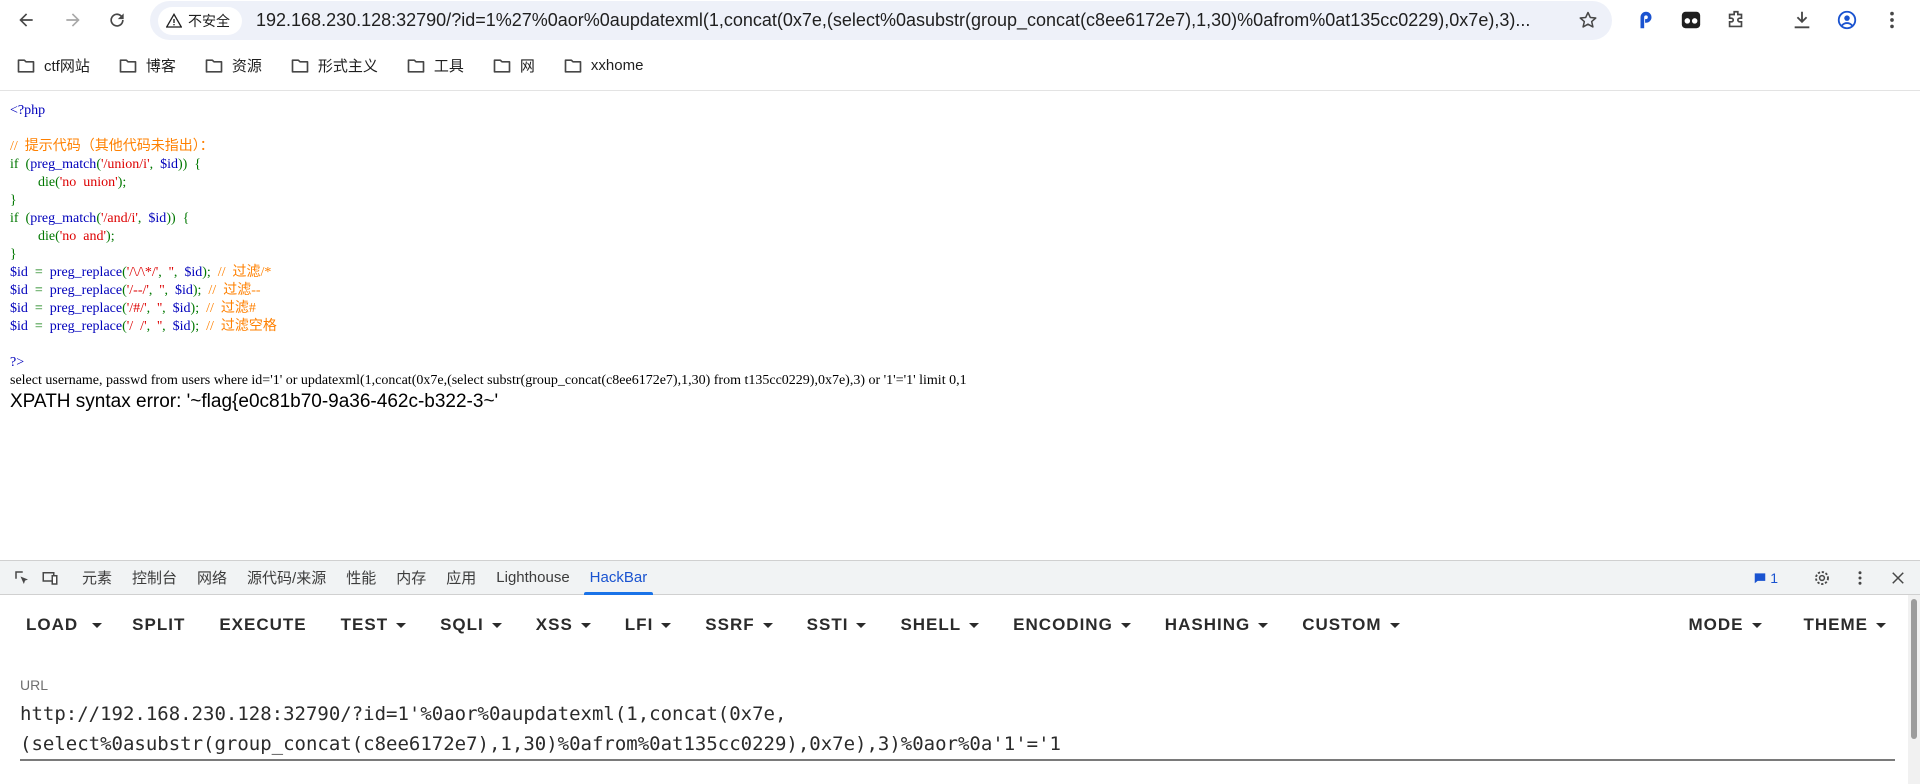 The width and height of the screenshot is (1920, 784). What do you see at coordinates (960, 219) in the screenshot?
I see `code-line: if (preg_match('/and/i', $id)) {` at bounding box center [960, 219].